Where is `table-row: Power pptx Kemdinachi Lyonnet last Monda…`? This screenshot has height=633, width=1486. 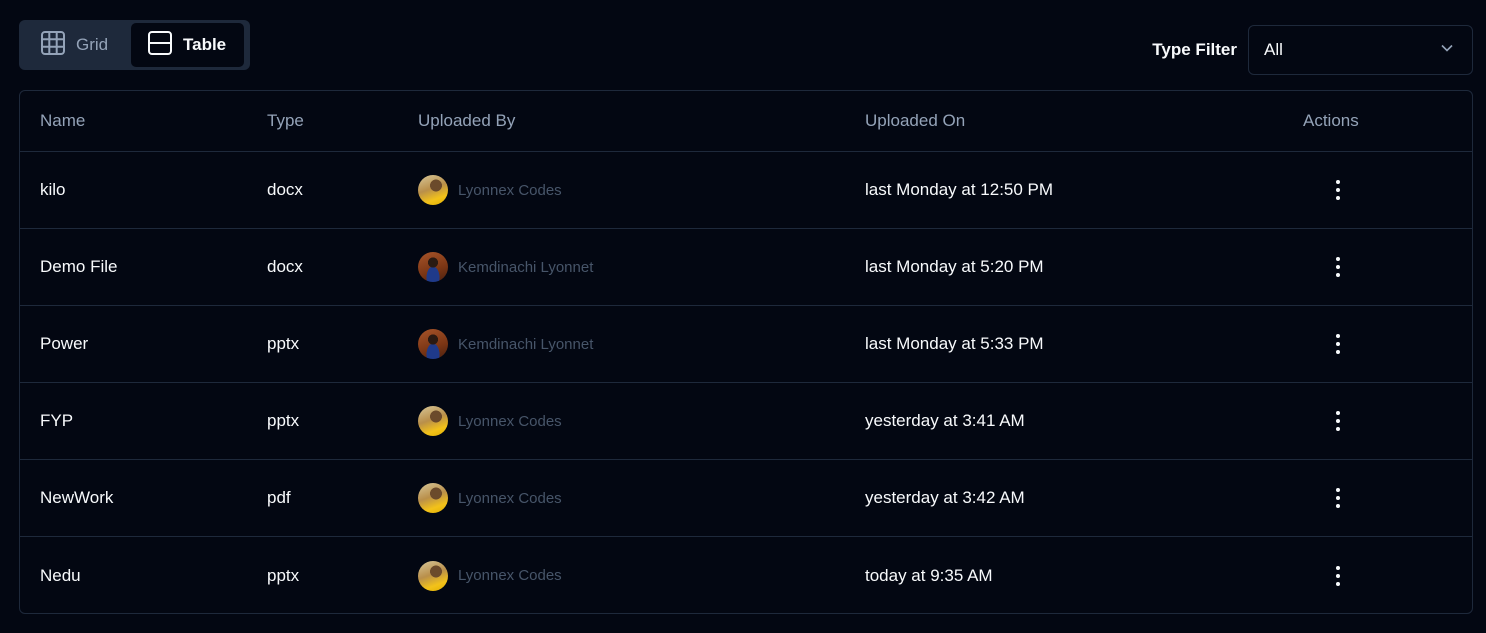
table-row: Power pptx Kemdinachi Lyonnet last Monda… is located at coordinates (746, 344).